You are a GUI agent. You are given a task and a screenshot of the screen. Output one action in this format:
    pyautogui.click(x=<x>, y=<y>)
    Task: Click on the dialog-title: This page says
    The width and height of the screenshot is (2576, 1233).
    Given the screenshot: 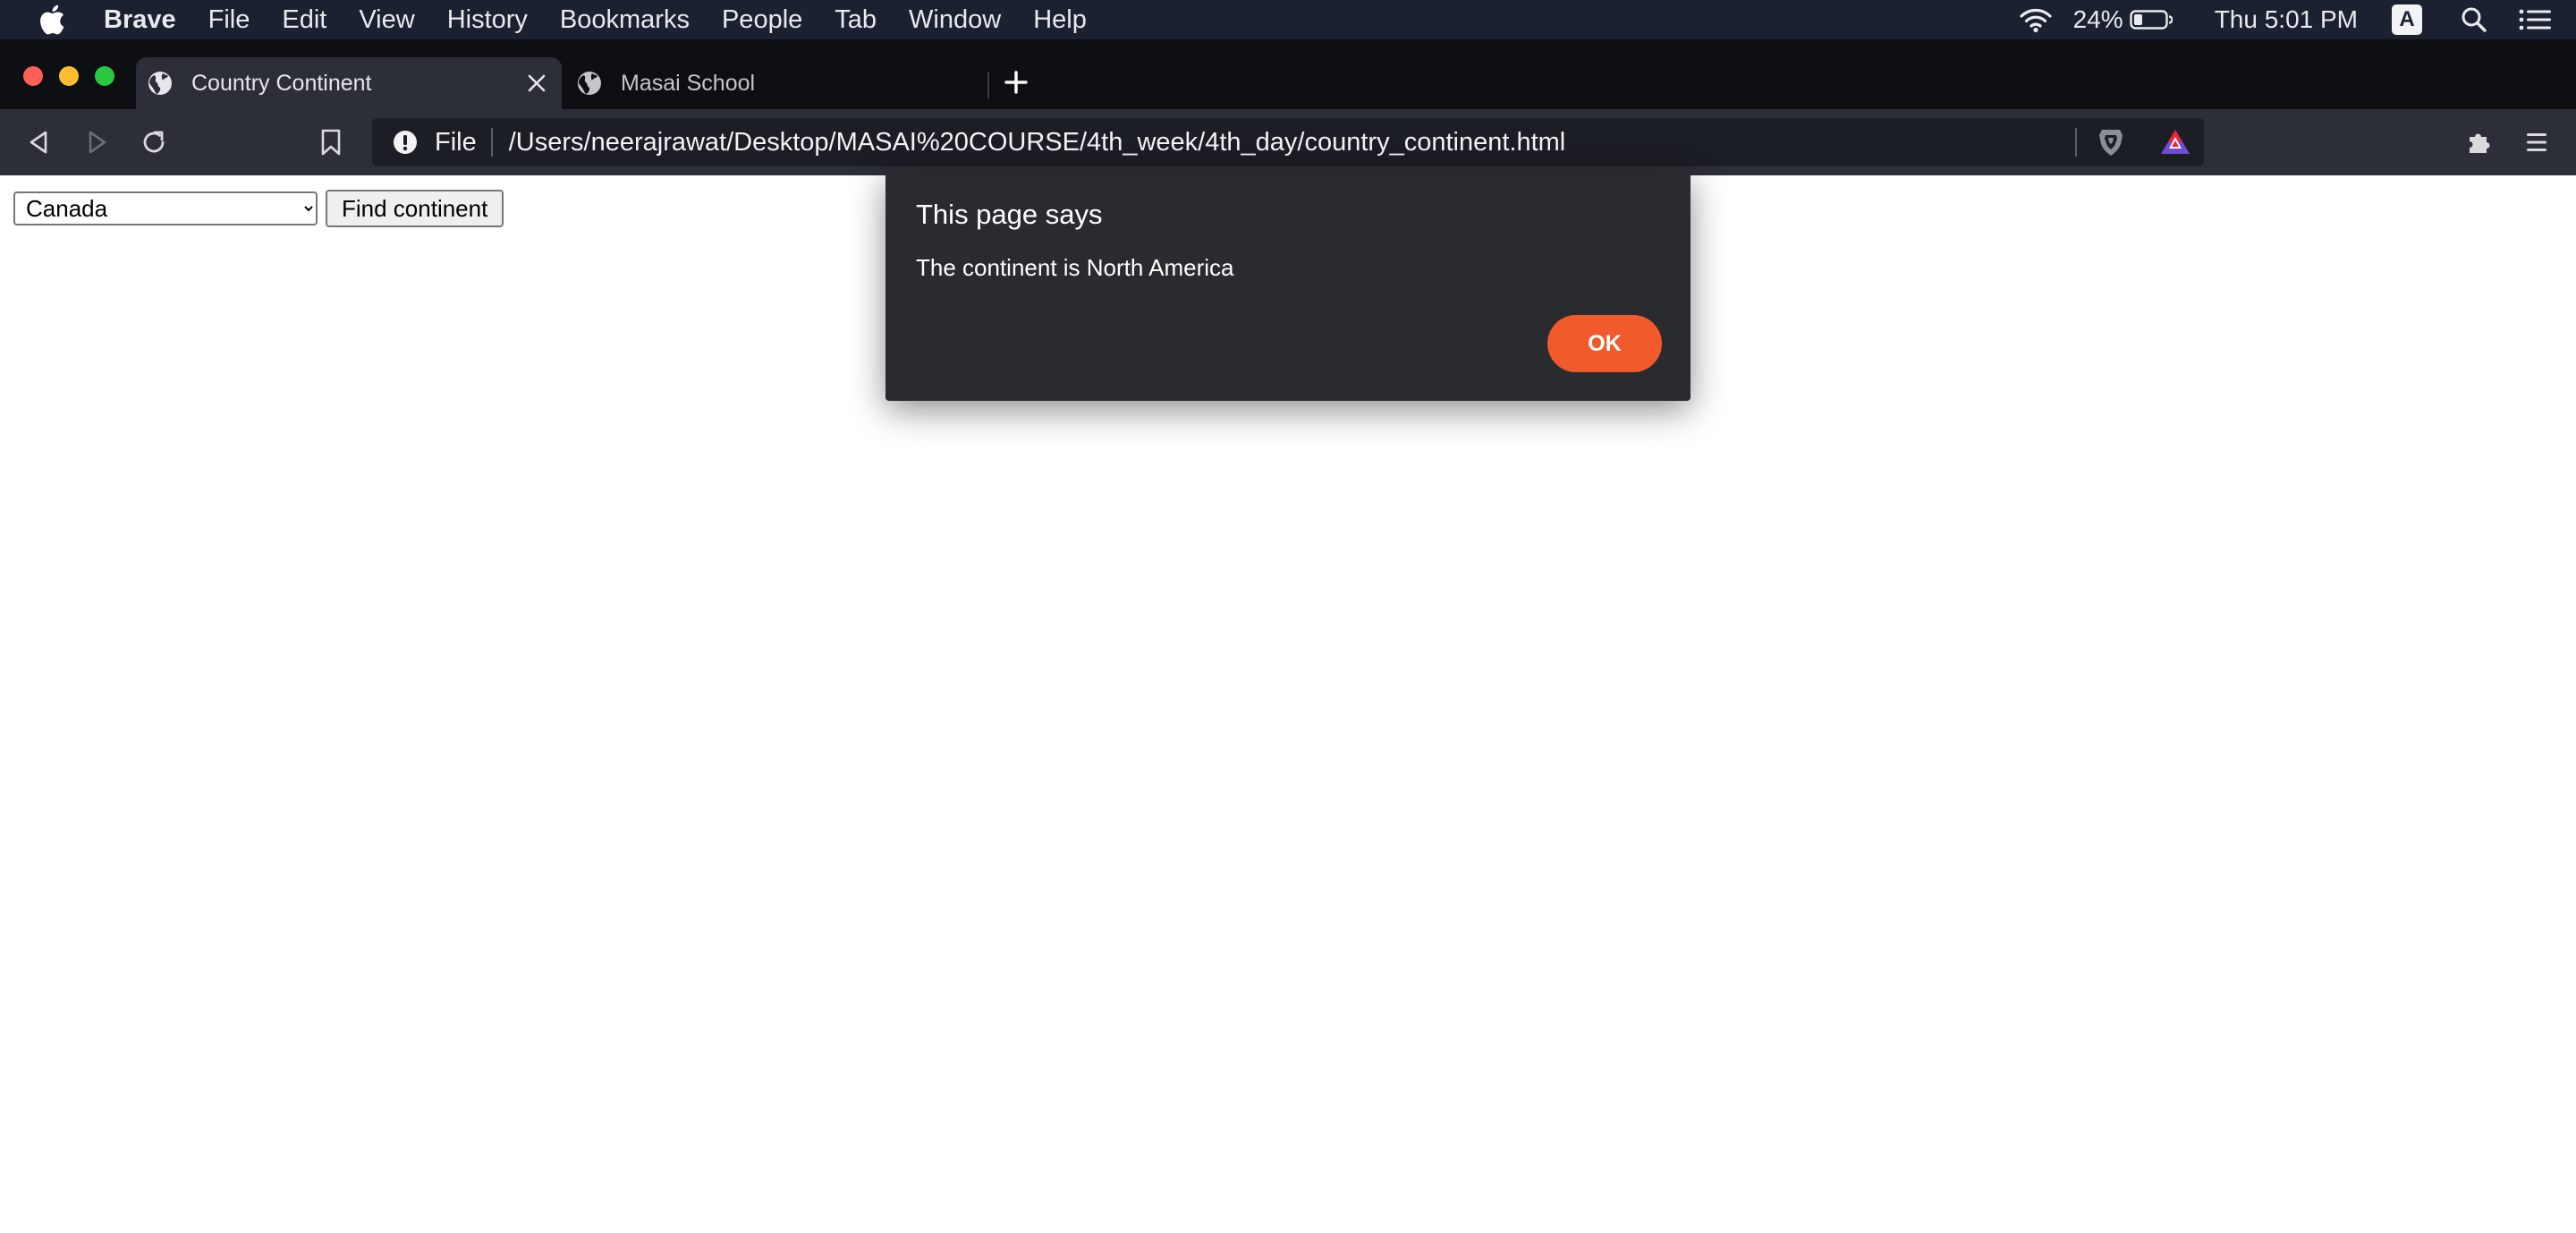 What is the action you would take?
    pyautogui.click(x=1009, y=214)
    